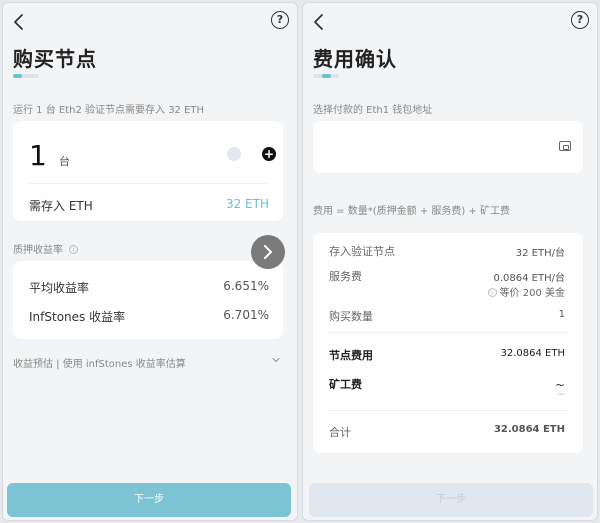 This screenshot has height=523, width=600. What do you see at coordinates (345, 384) in the screenshot?
I see `miner-fee-label: 矿工费` at bounding box center [345, 384].